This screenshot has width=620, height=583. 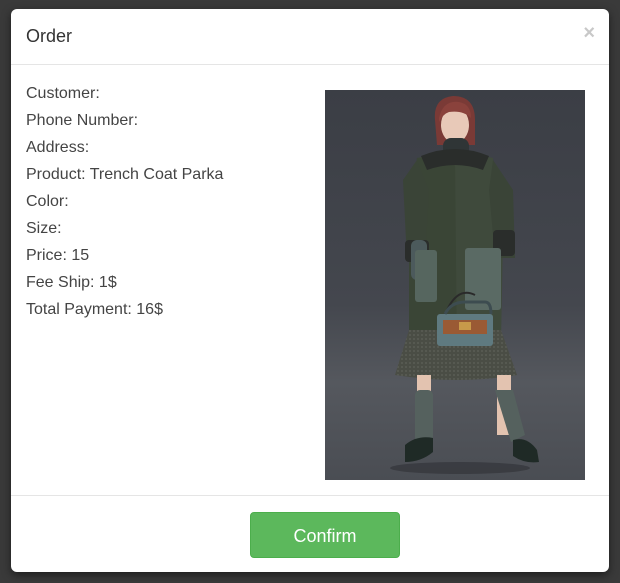 What do you see at coordinates (71, 282) in the screenshot?
I see `fee-ship-field: Fee Ship: 1$` at bounding box center [71, 282].